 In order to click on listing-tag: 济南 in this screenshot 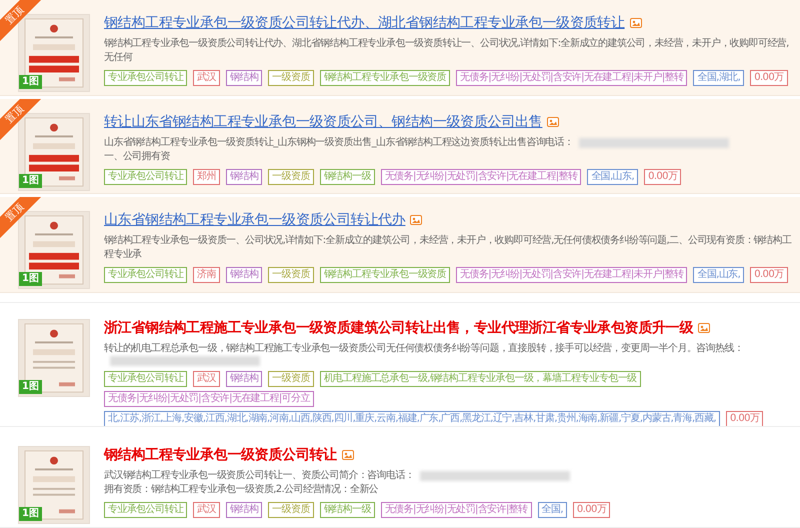, I will do `click(206, 275)`.